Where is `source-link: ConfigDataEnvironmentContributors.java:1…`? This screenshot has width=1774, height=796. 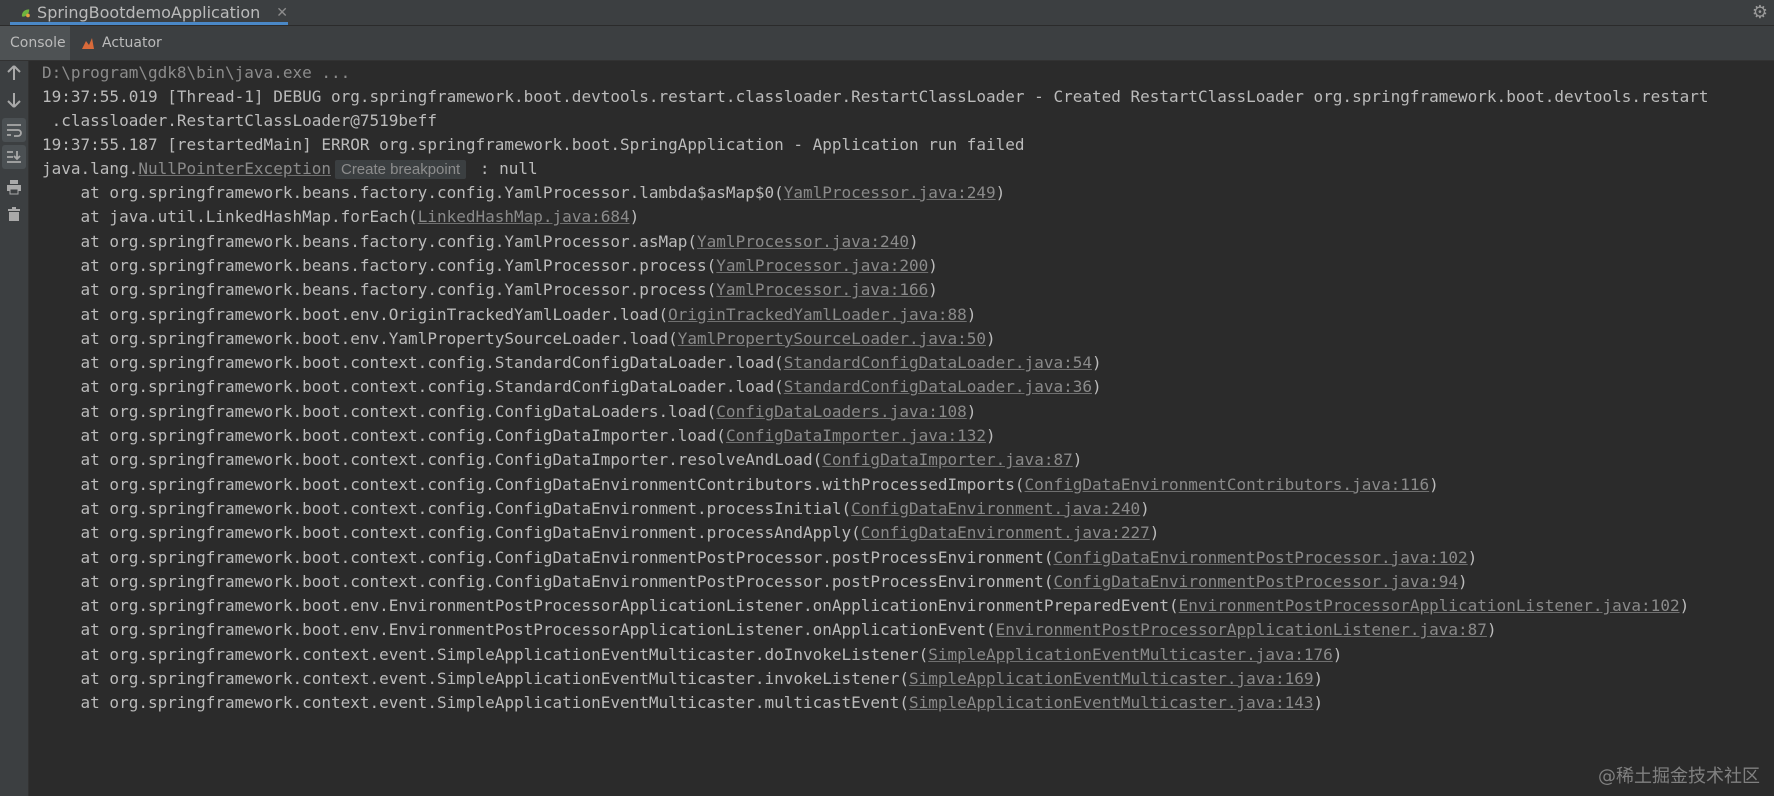
source-link: ConfigDataEnvironmentContributors.java:1… is located at coordinates (1227, 484).